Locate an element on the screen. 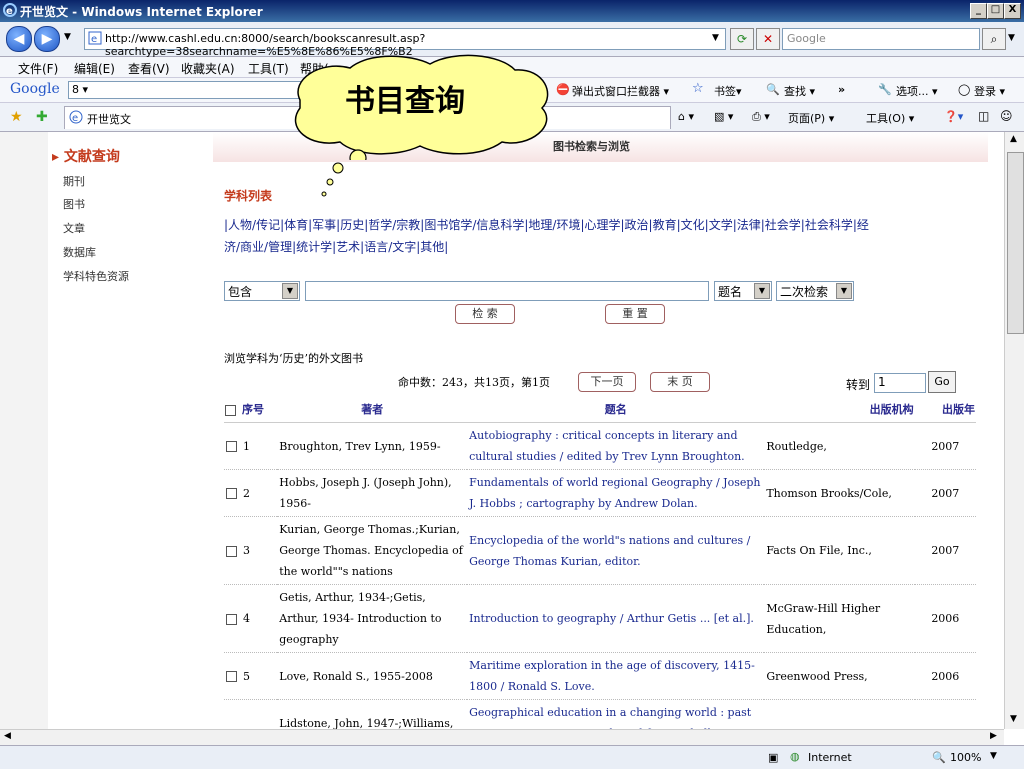  history-dropdown-icon: ▼ is located at coordinates (67, 37).